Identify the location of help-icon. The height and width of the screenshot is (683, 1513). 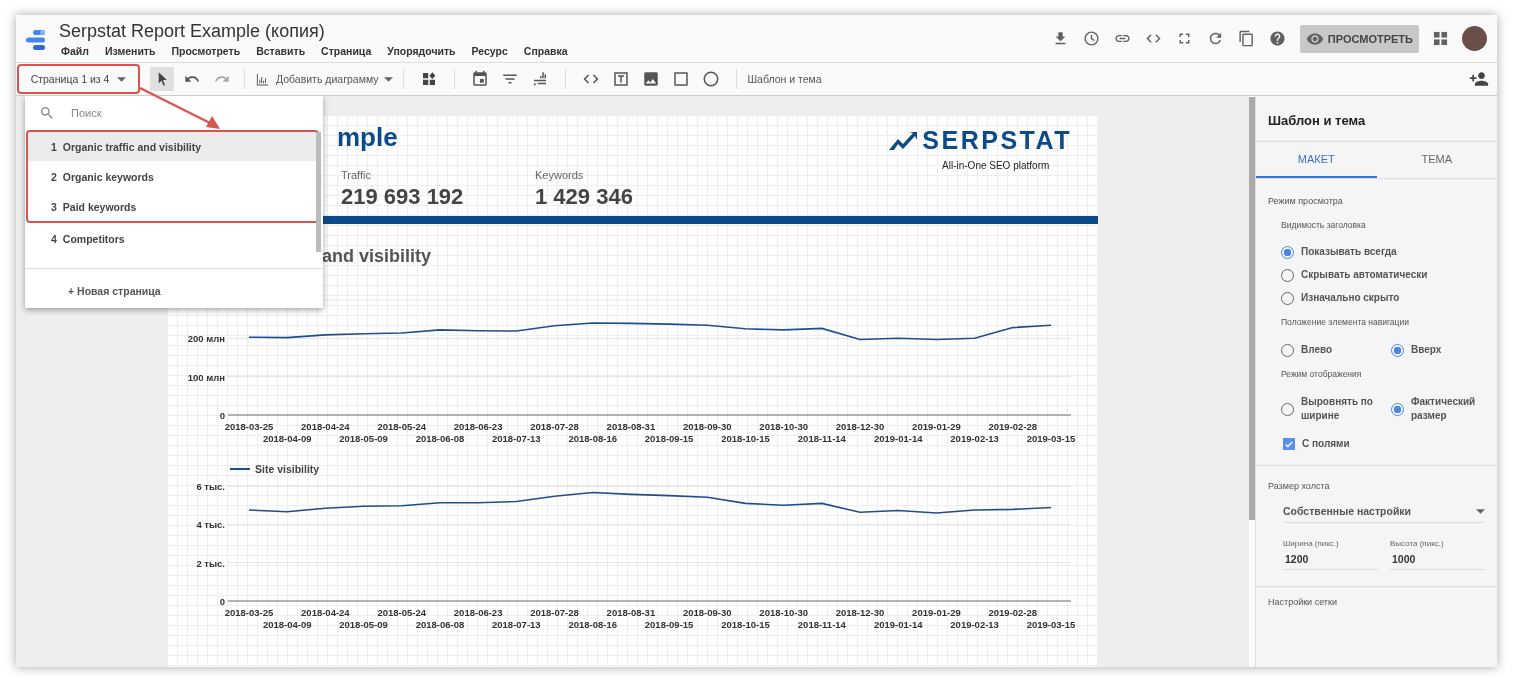
(1277, 38).